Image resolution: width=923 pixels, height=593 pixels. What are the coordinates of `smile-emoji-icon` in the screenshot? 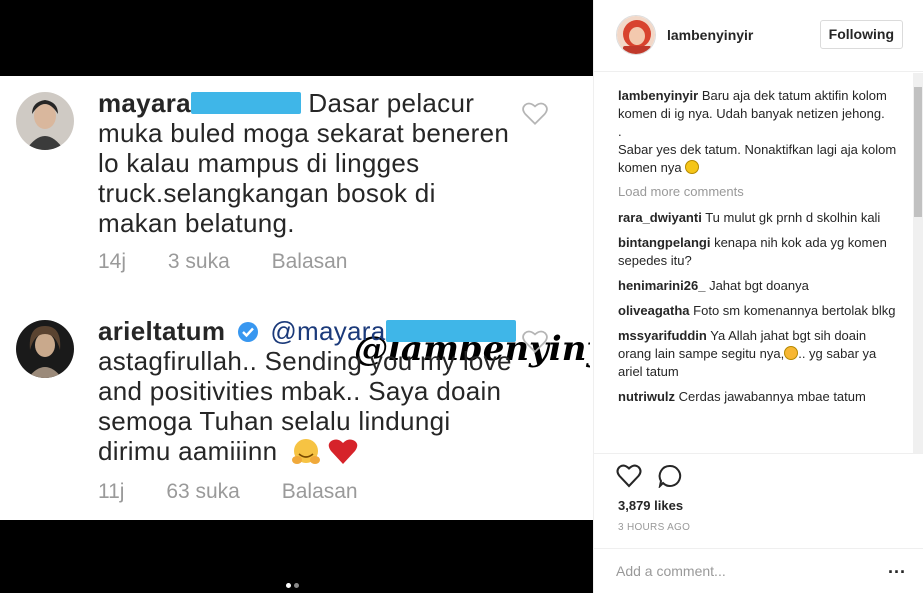 It's located at (692, 167).